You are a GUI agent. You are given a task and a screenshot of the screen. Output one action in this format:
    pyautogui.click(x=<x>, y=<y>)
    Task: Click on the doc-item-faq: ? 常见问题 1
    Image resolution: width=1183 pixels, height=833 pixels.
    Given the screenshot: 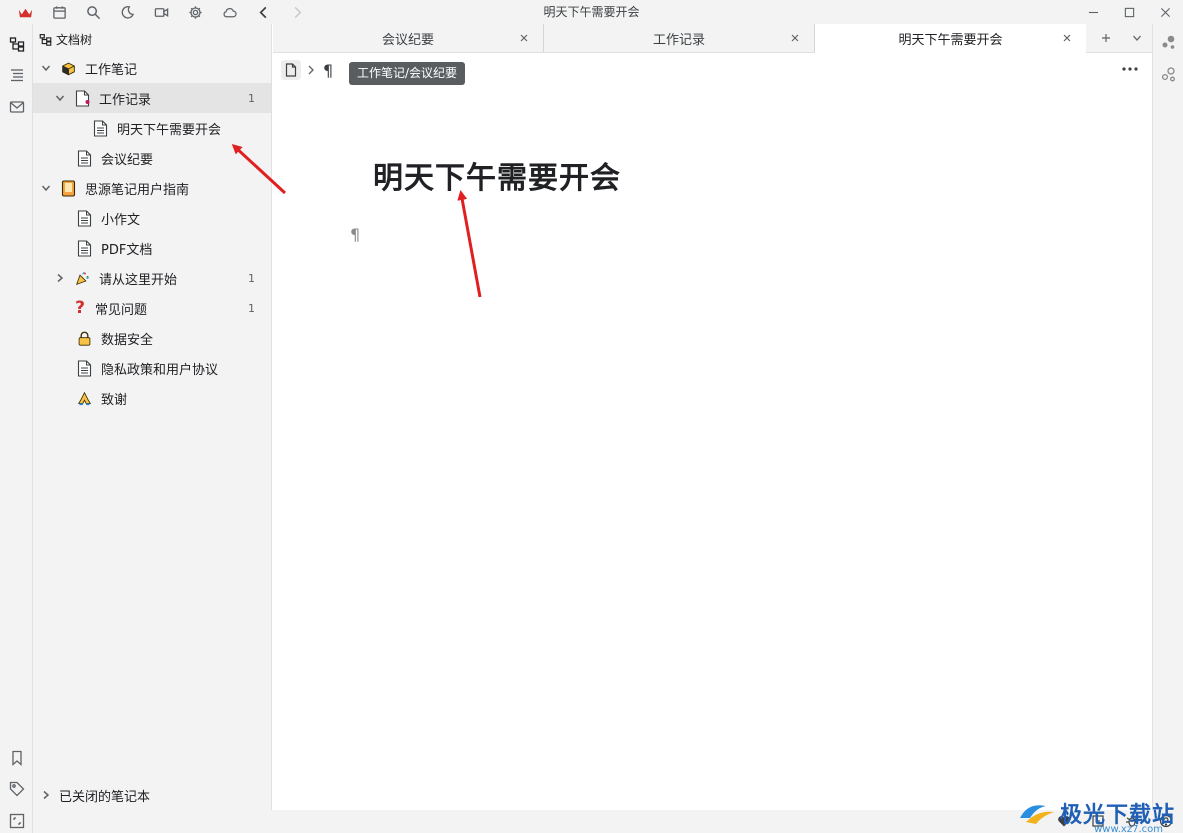 What is the action you would take?
    pyautogui.click(x=152, y=308)
    